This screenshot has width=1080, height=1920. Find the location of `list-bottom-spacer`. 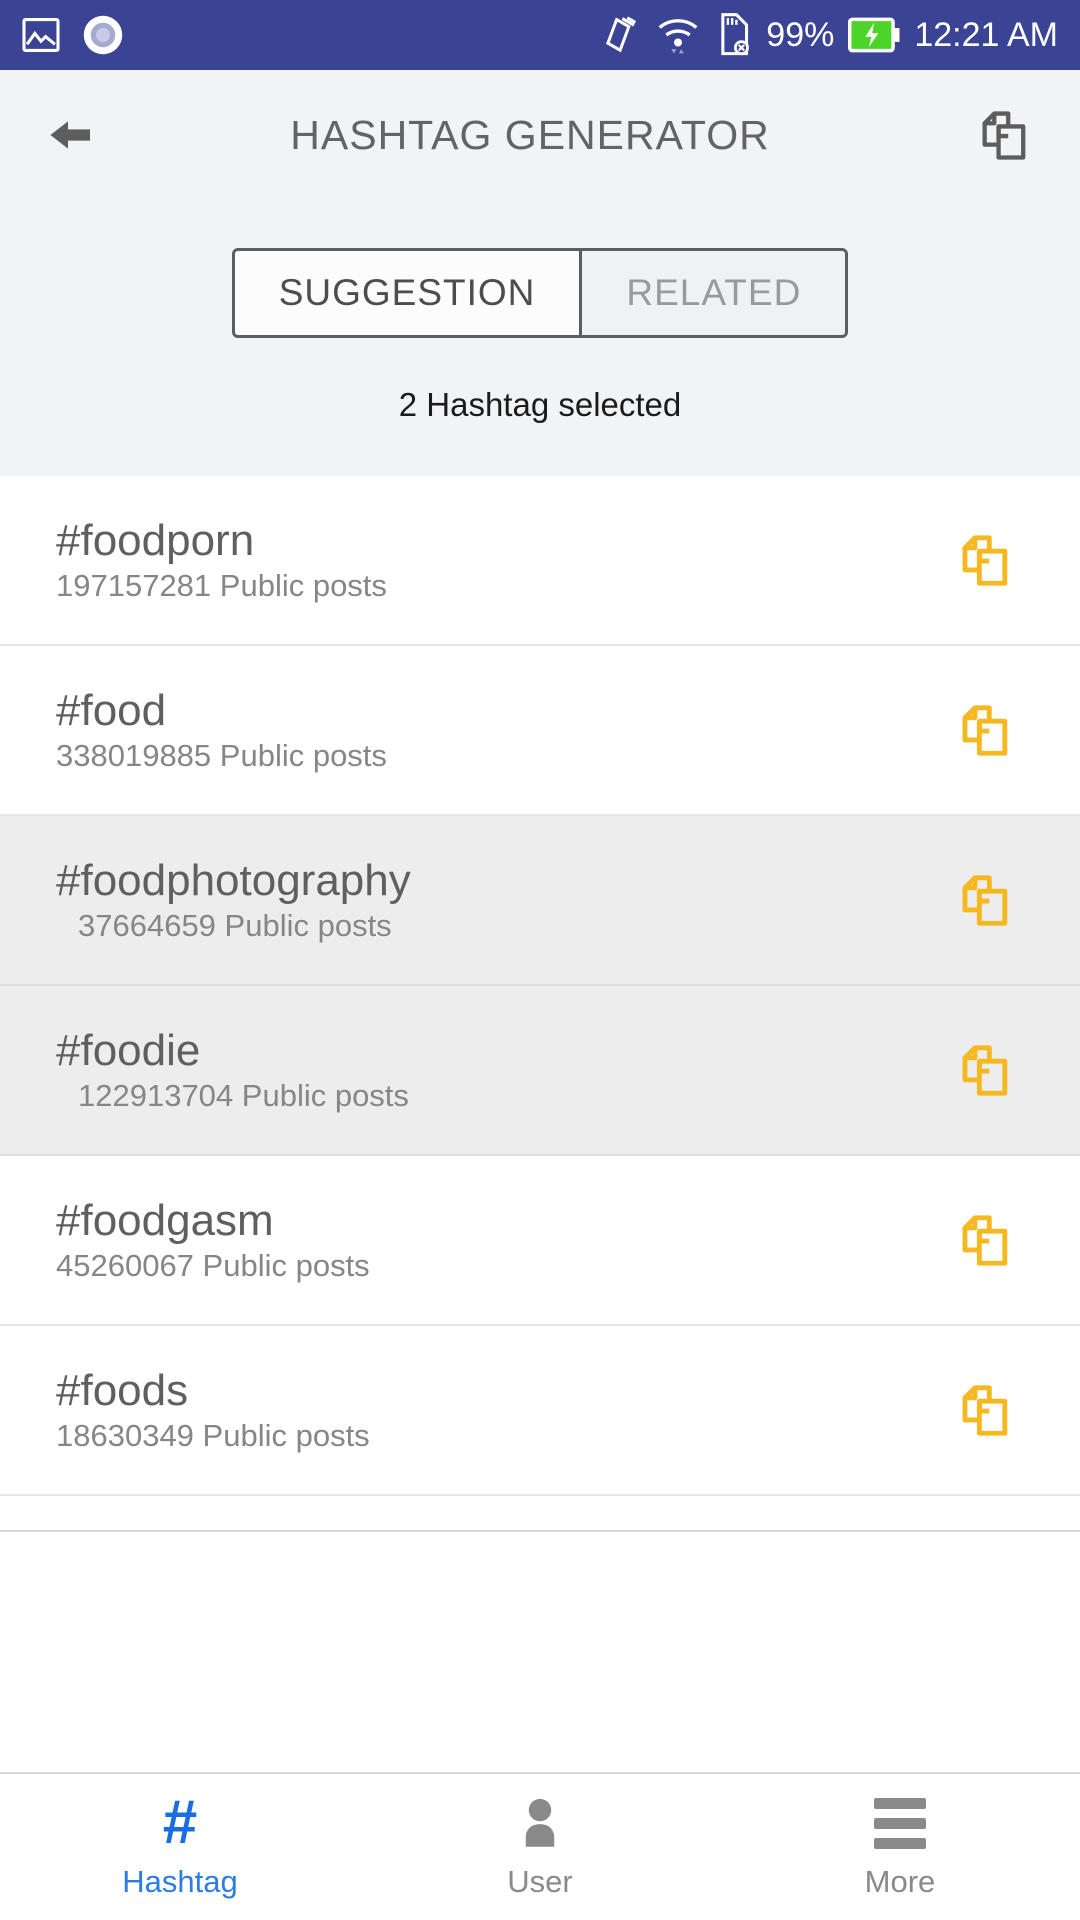

list-bottom-spacer is located at coordinates (540, 1514).